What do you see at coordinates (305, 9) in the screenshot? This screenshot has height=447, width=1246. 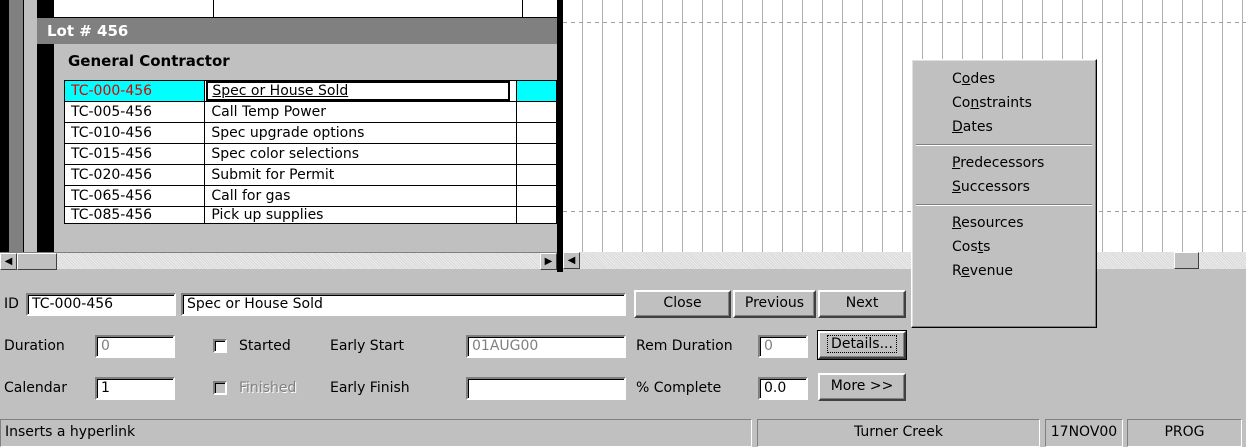 I see `partial-previous-row` at bounding box center [305, 9].